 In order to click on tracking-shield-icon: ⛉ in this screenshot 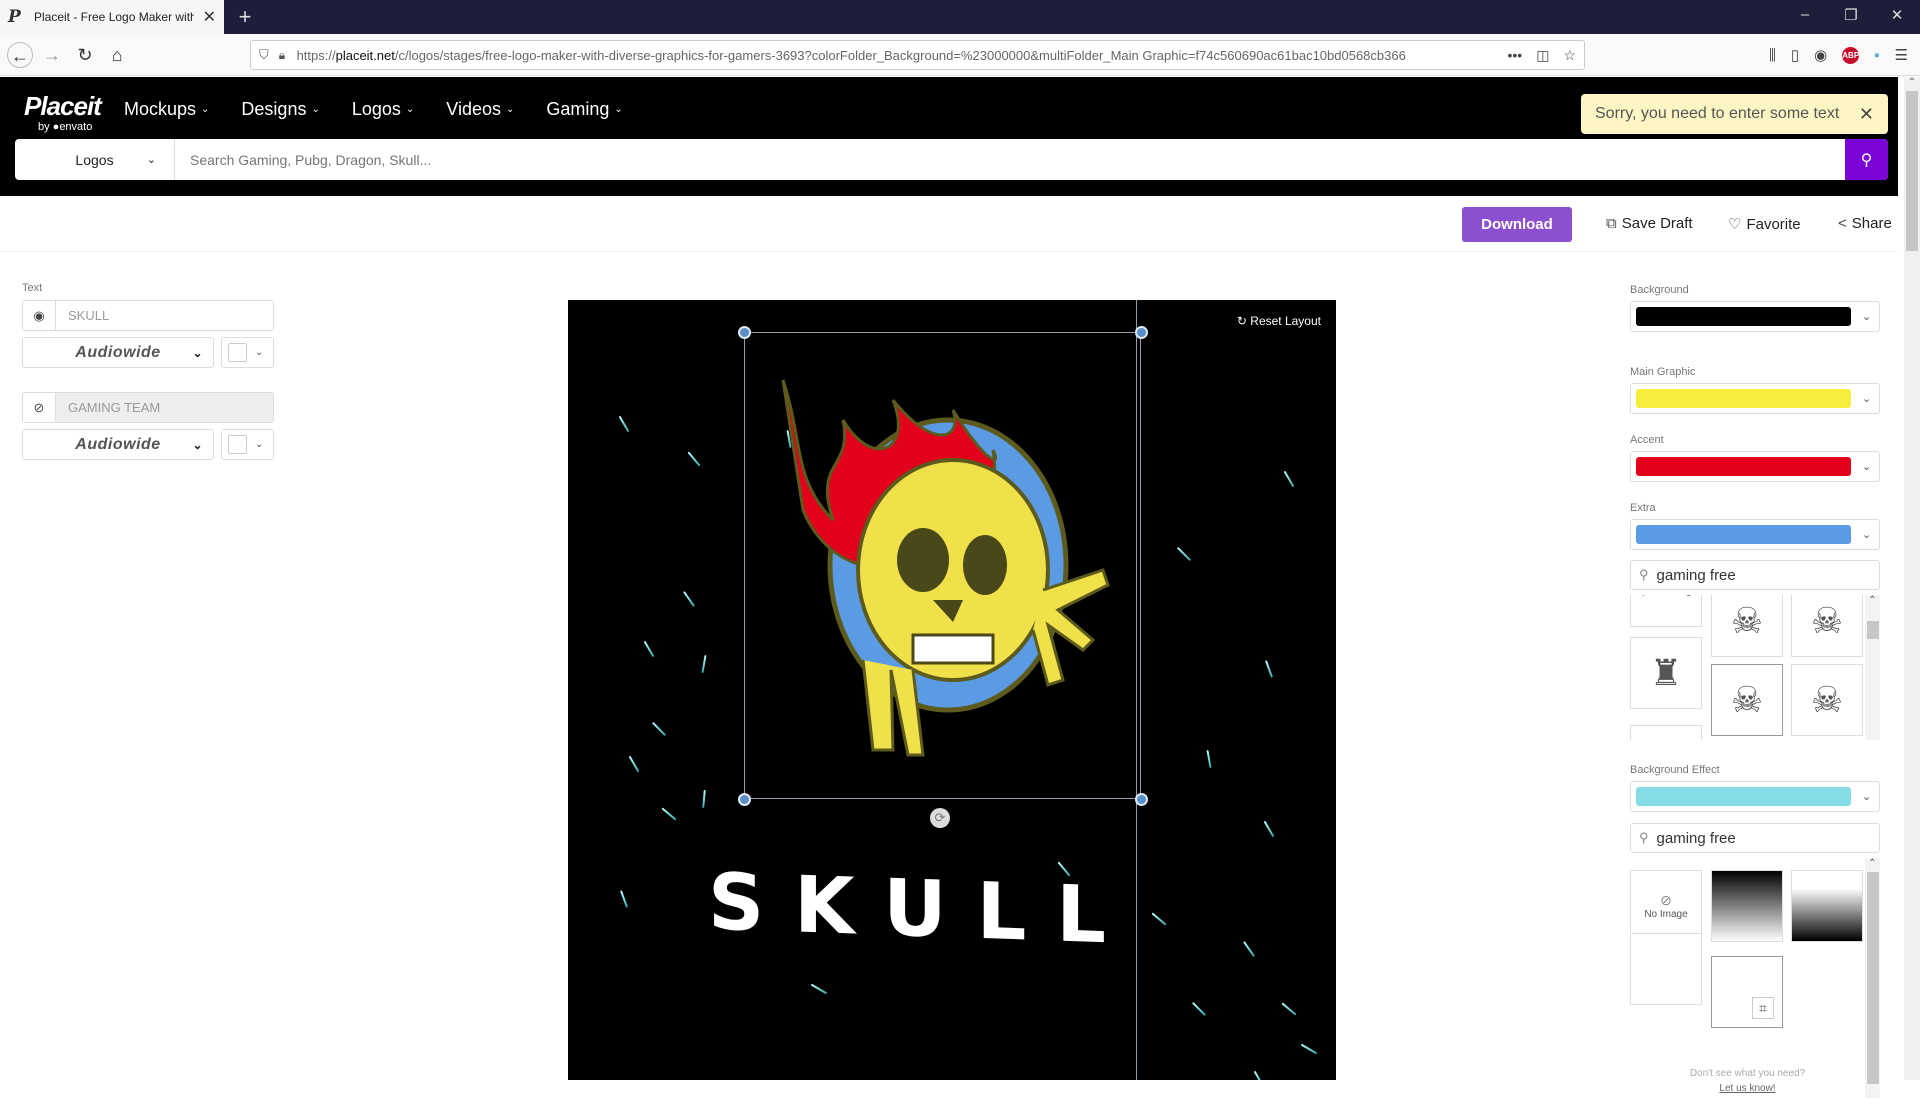, I will do `click(269, 55)`.